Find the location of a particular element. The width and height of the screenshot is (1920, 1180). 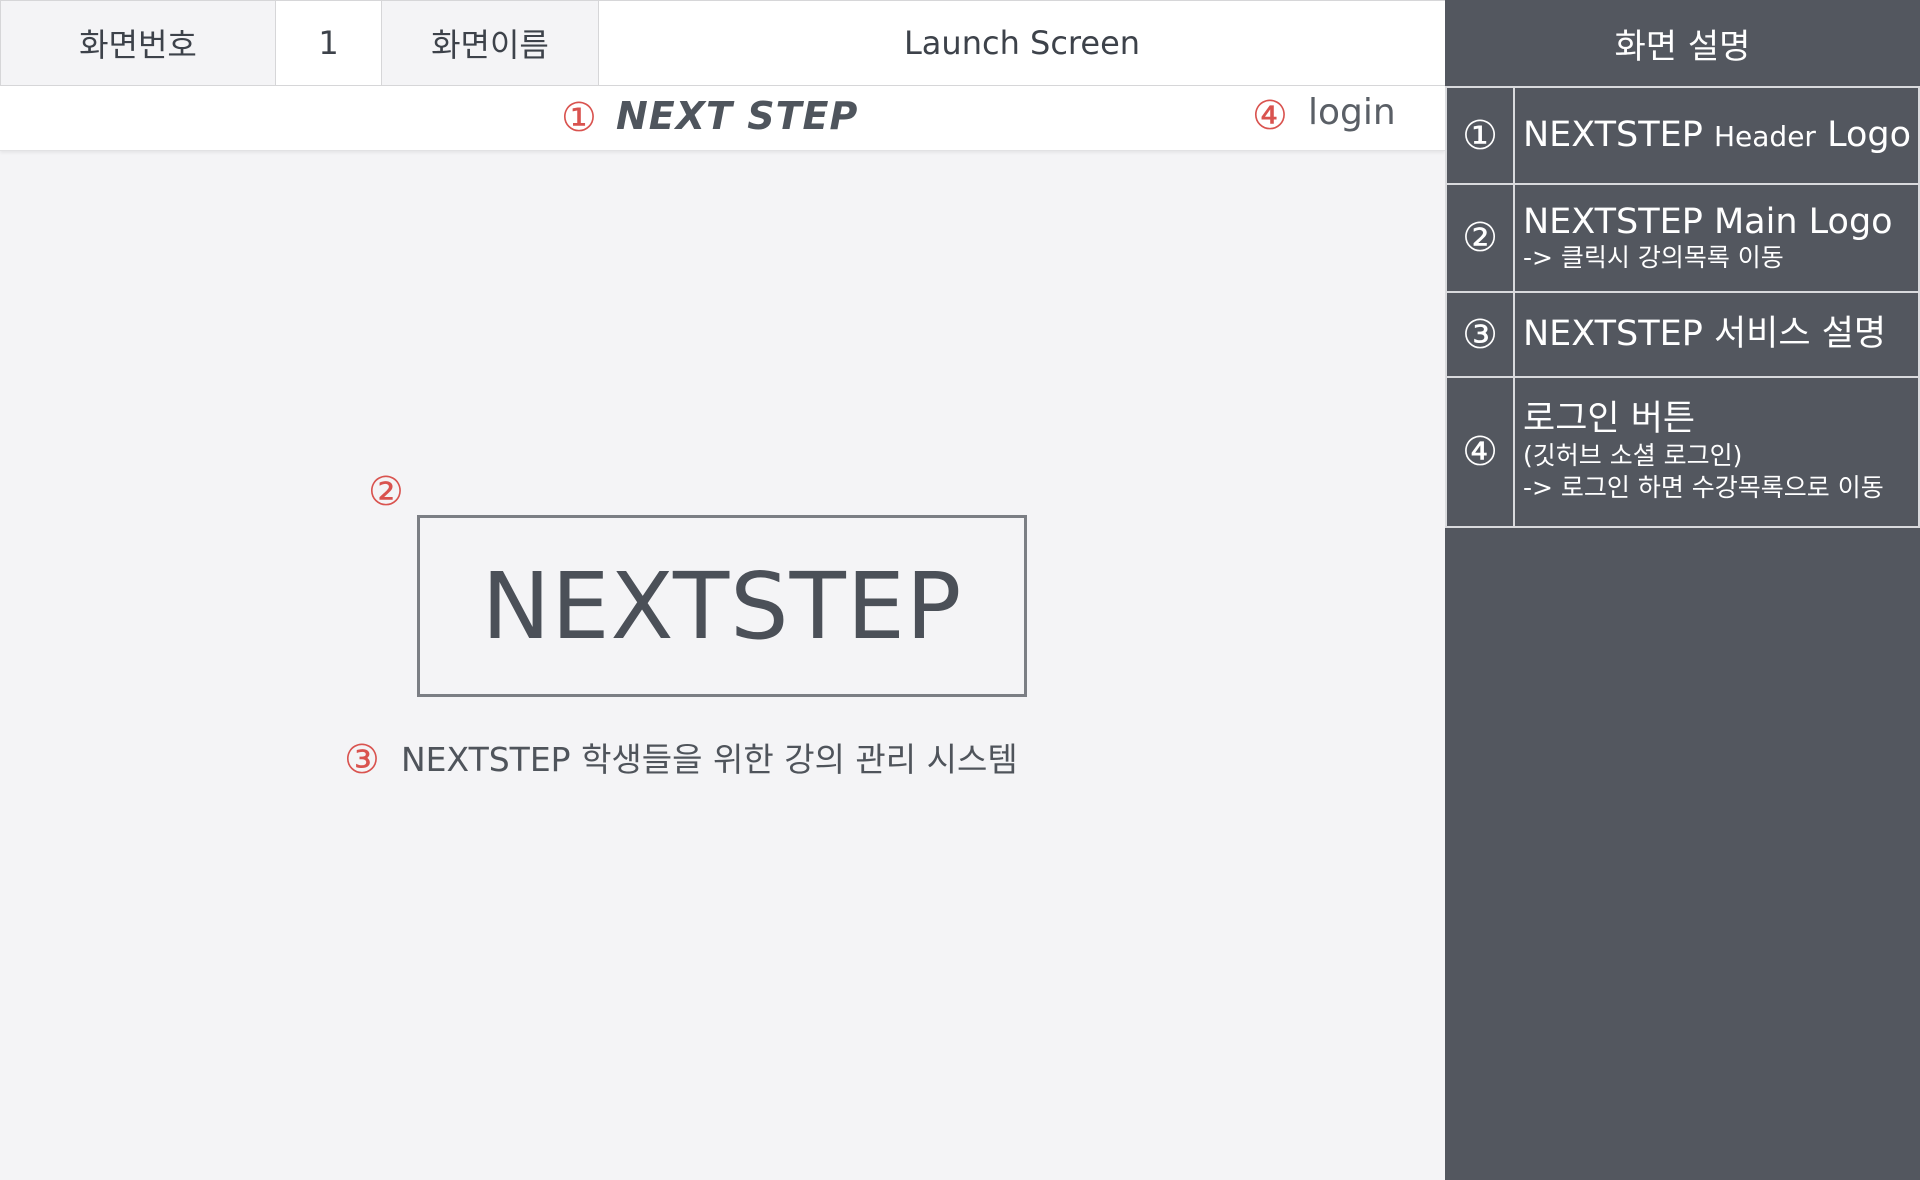

service-description: NEXTSTEP 학생들을 위한 강의 관리 시스템 is located at coordinates (709, 759).